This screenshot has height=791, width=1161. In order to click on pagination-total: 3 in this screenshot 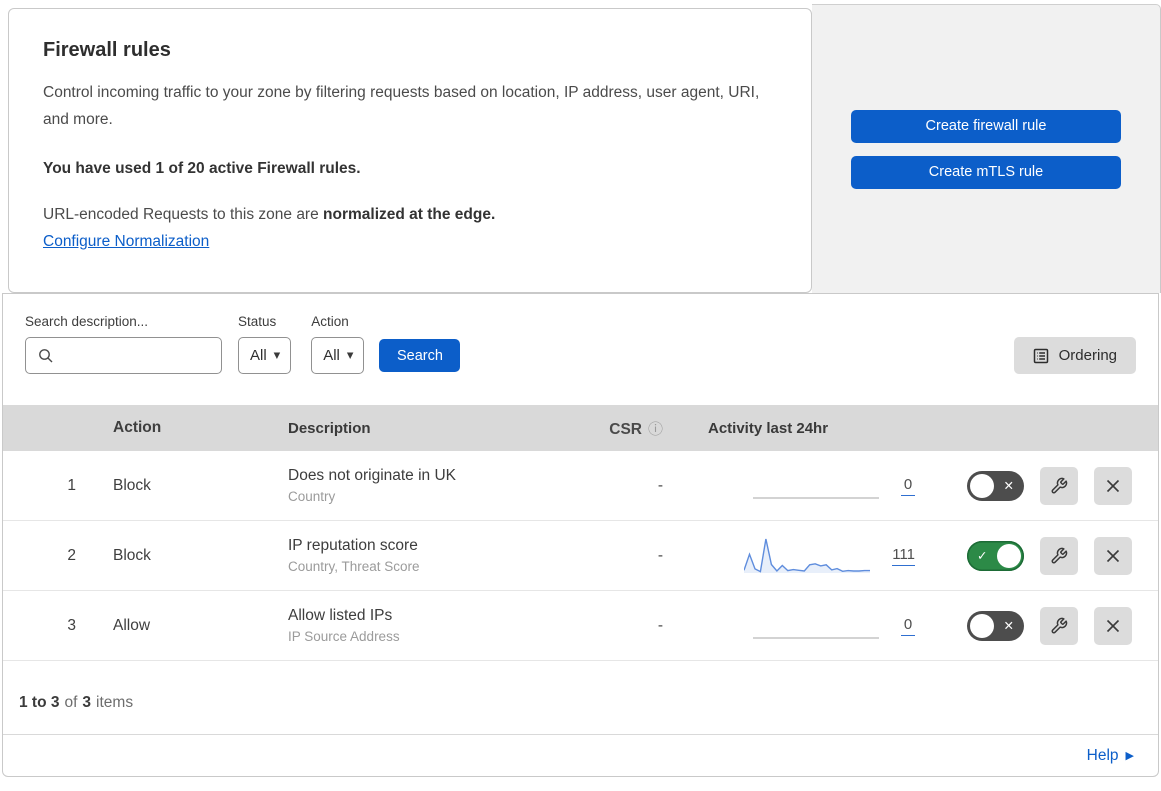, I will do `click(87, 702)`.